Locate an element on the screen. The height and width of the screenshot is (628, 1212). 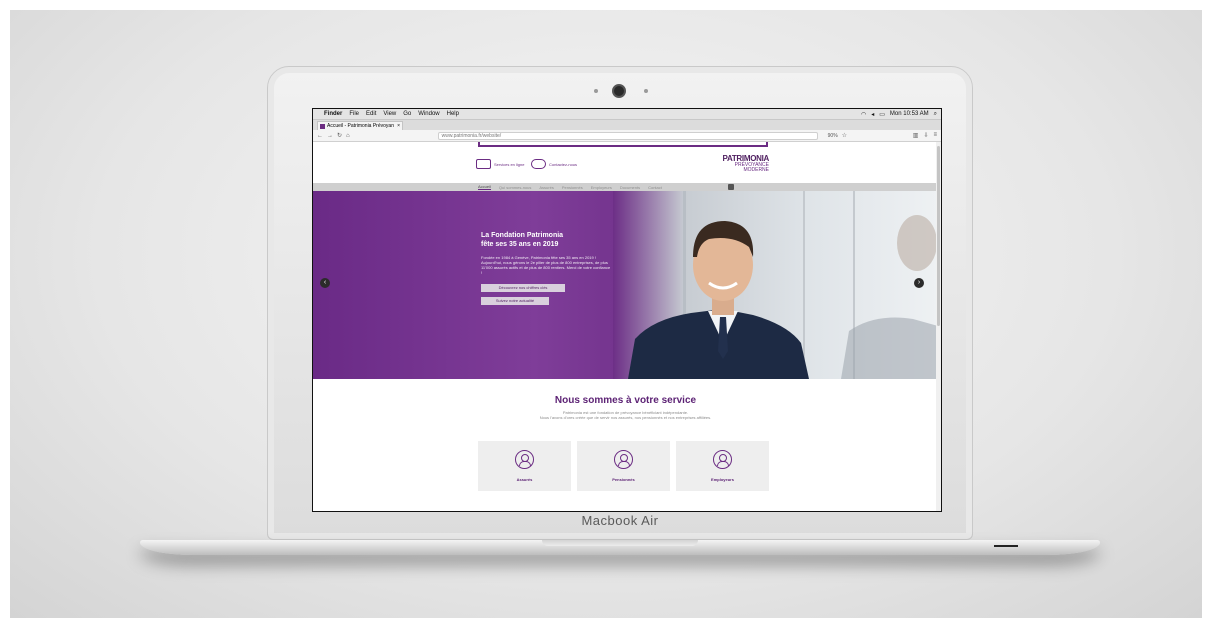
service-title: Nous sommes à votre service is located at coordinates (625, 400).